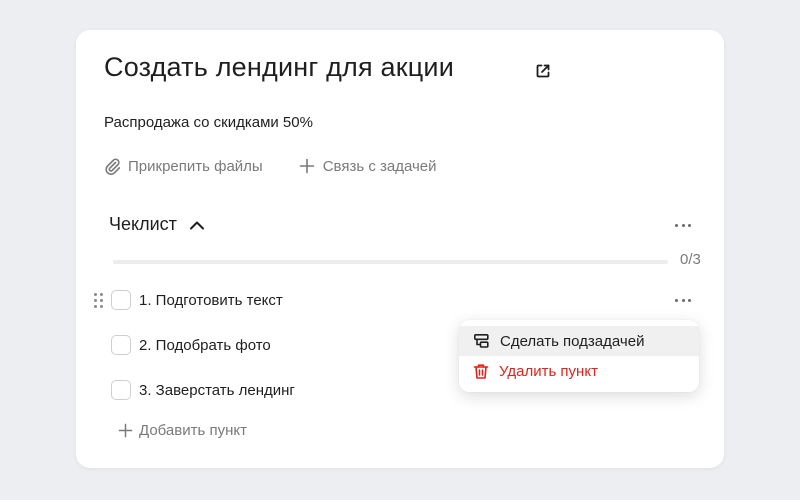 This screenshot has width=800, height=500. I want to click on task-title: Создать лендинг для акции, so click(279, 67).